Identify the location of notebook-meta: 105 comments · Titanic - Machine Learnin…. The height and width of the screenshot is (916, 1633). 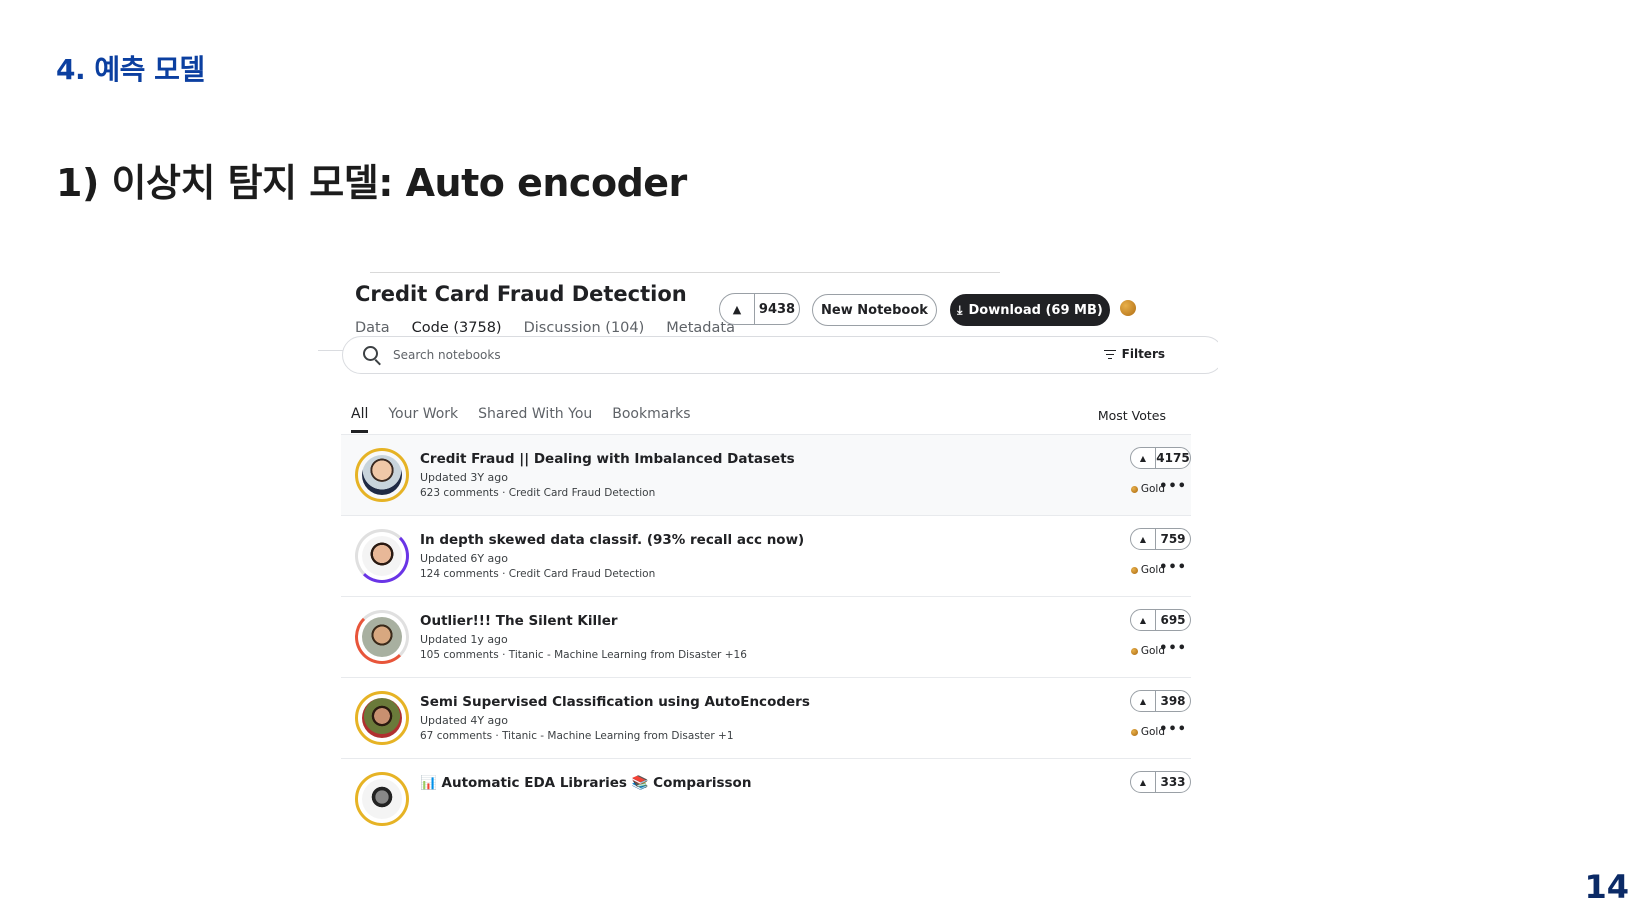
(583, 655).